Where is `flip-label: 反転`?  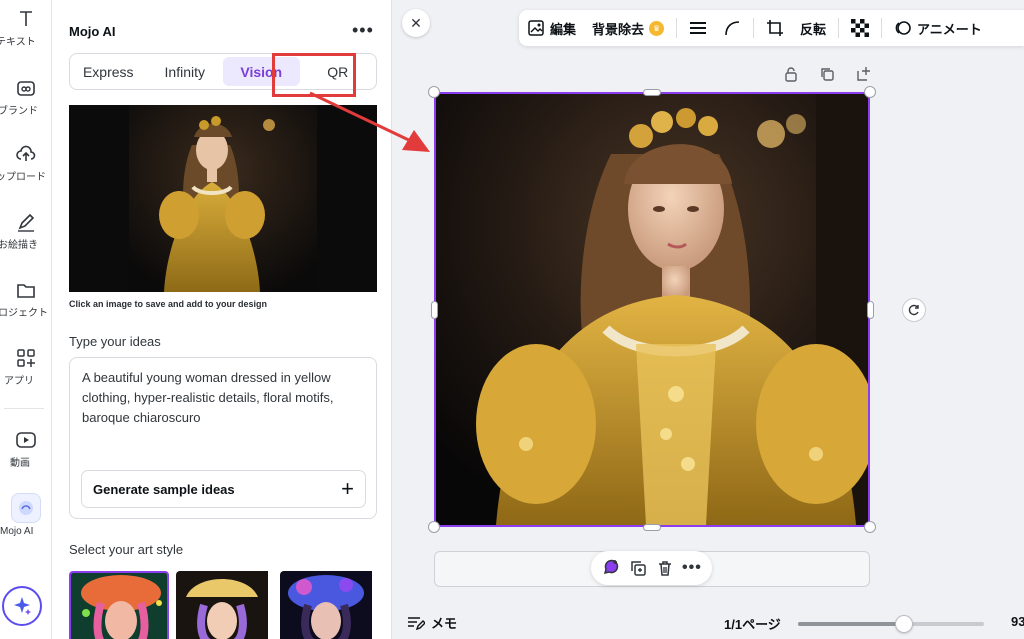
flip-label: 反転 is located at coordinates (813, 29).